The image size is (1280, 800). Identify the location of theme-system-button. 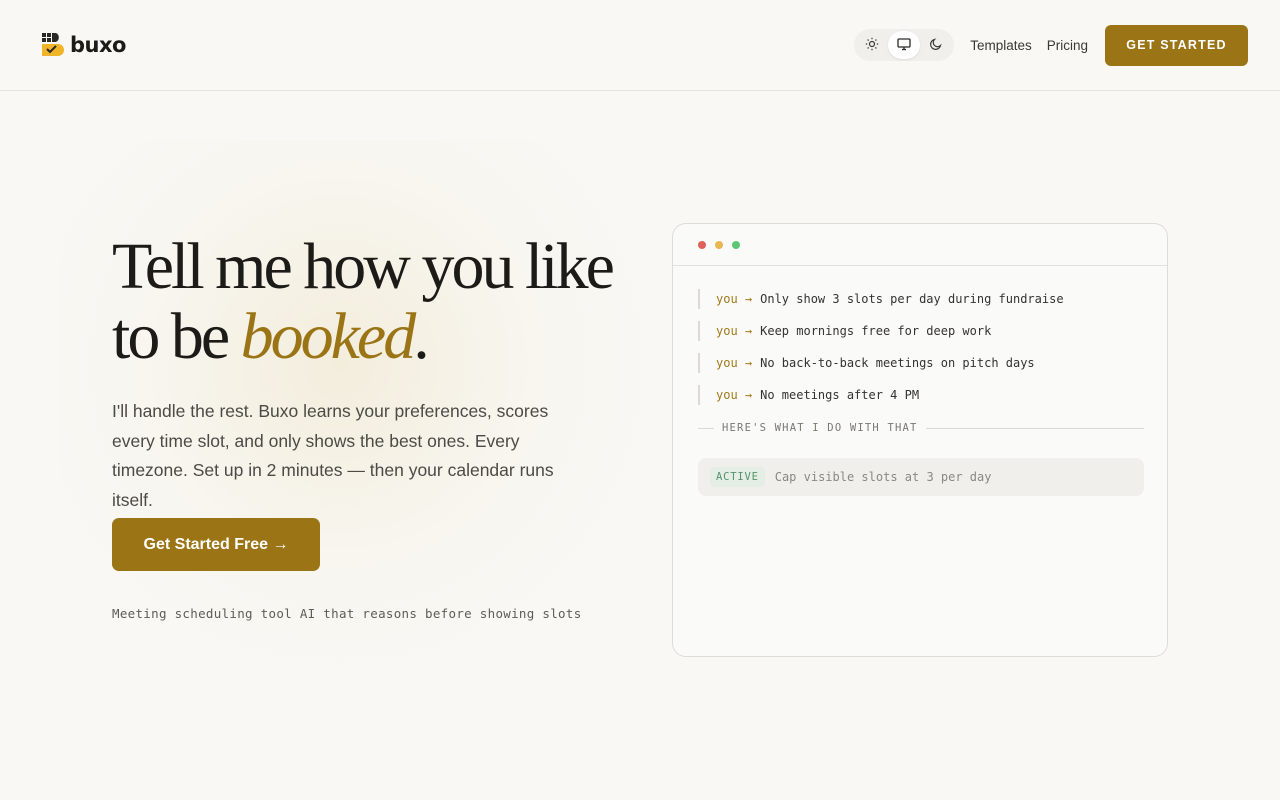
(904, 45).